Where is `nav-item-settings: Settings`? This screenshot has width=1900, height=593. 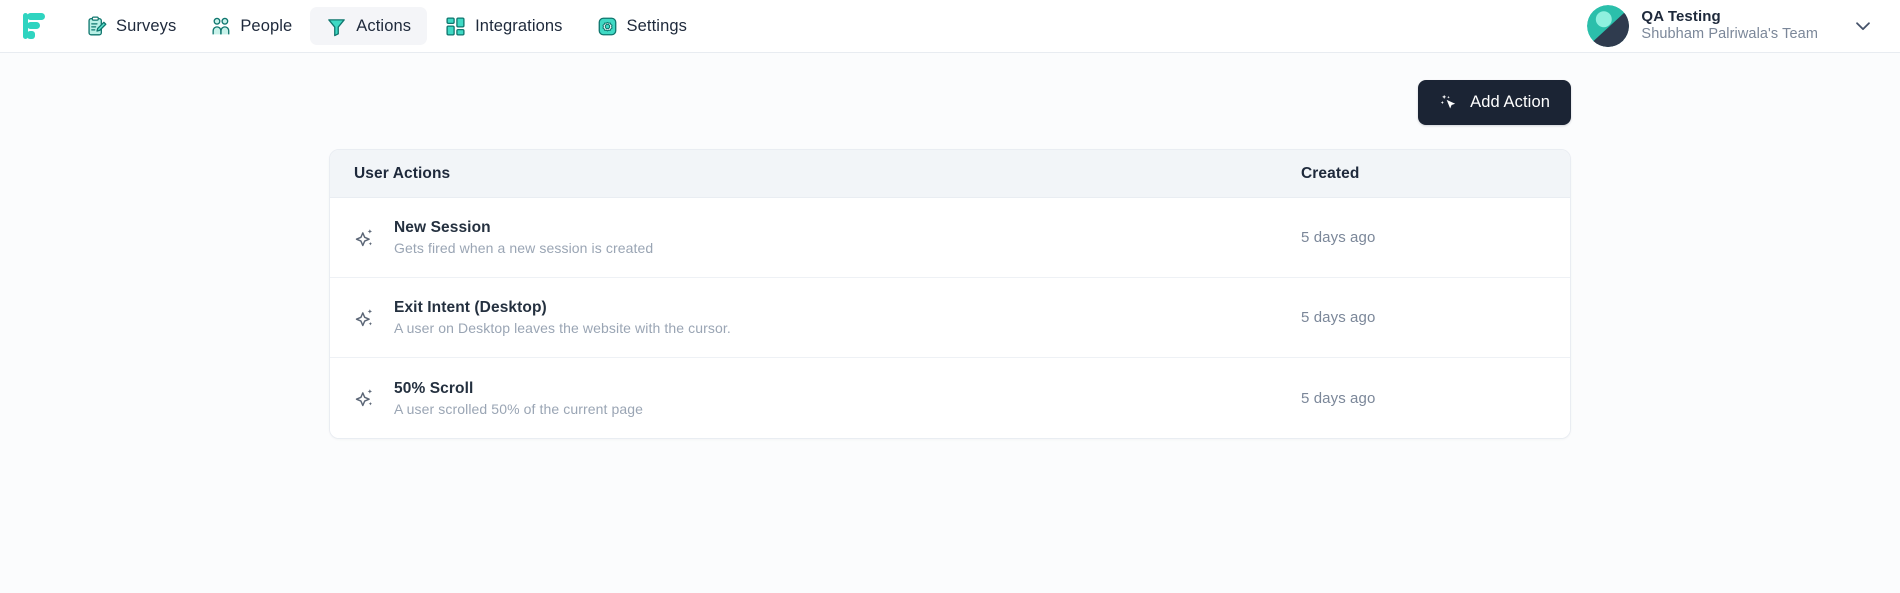 nav-item-settings: Settings is located at coordinates (642, 26).